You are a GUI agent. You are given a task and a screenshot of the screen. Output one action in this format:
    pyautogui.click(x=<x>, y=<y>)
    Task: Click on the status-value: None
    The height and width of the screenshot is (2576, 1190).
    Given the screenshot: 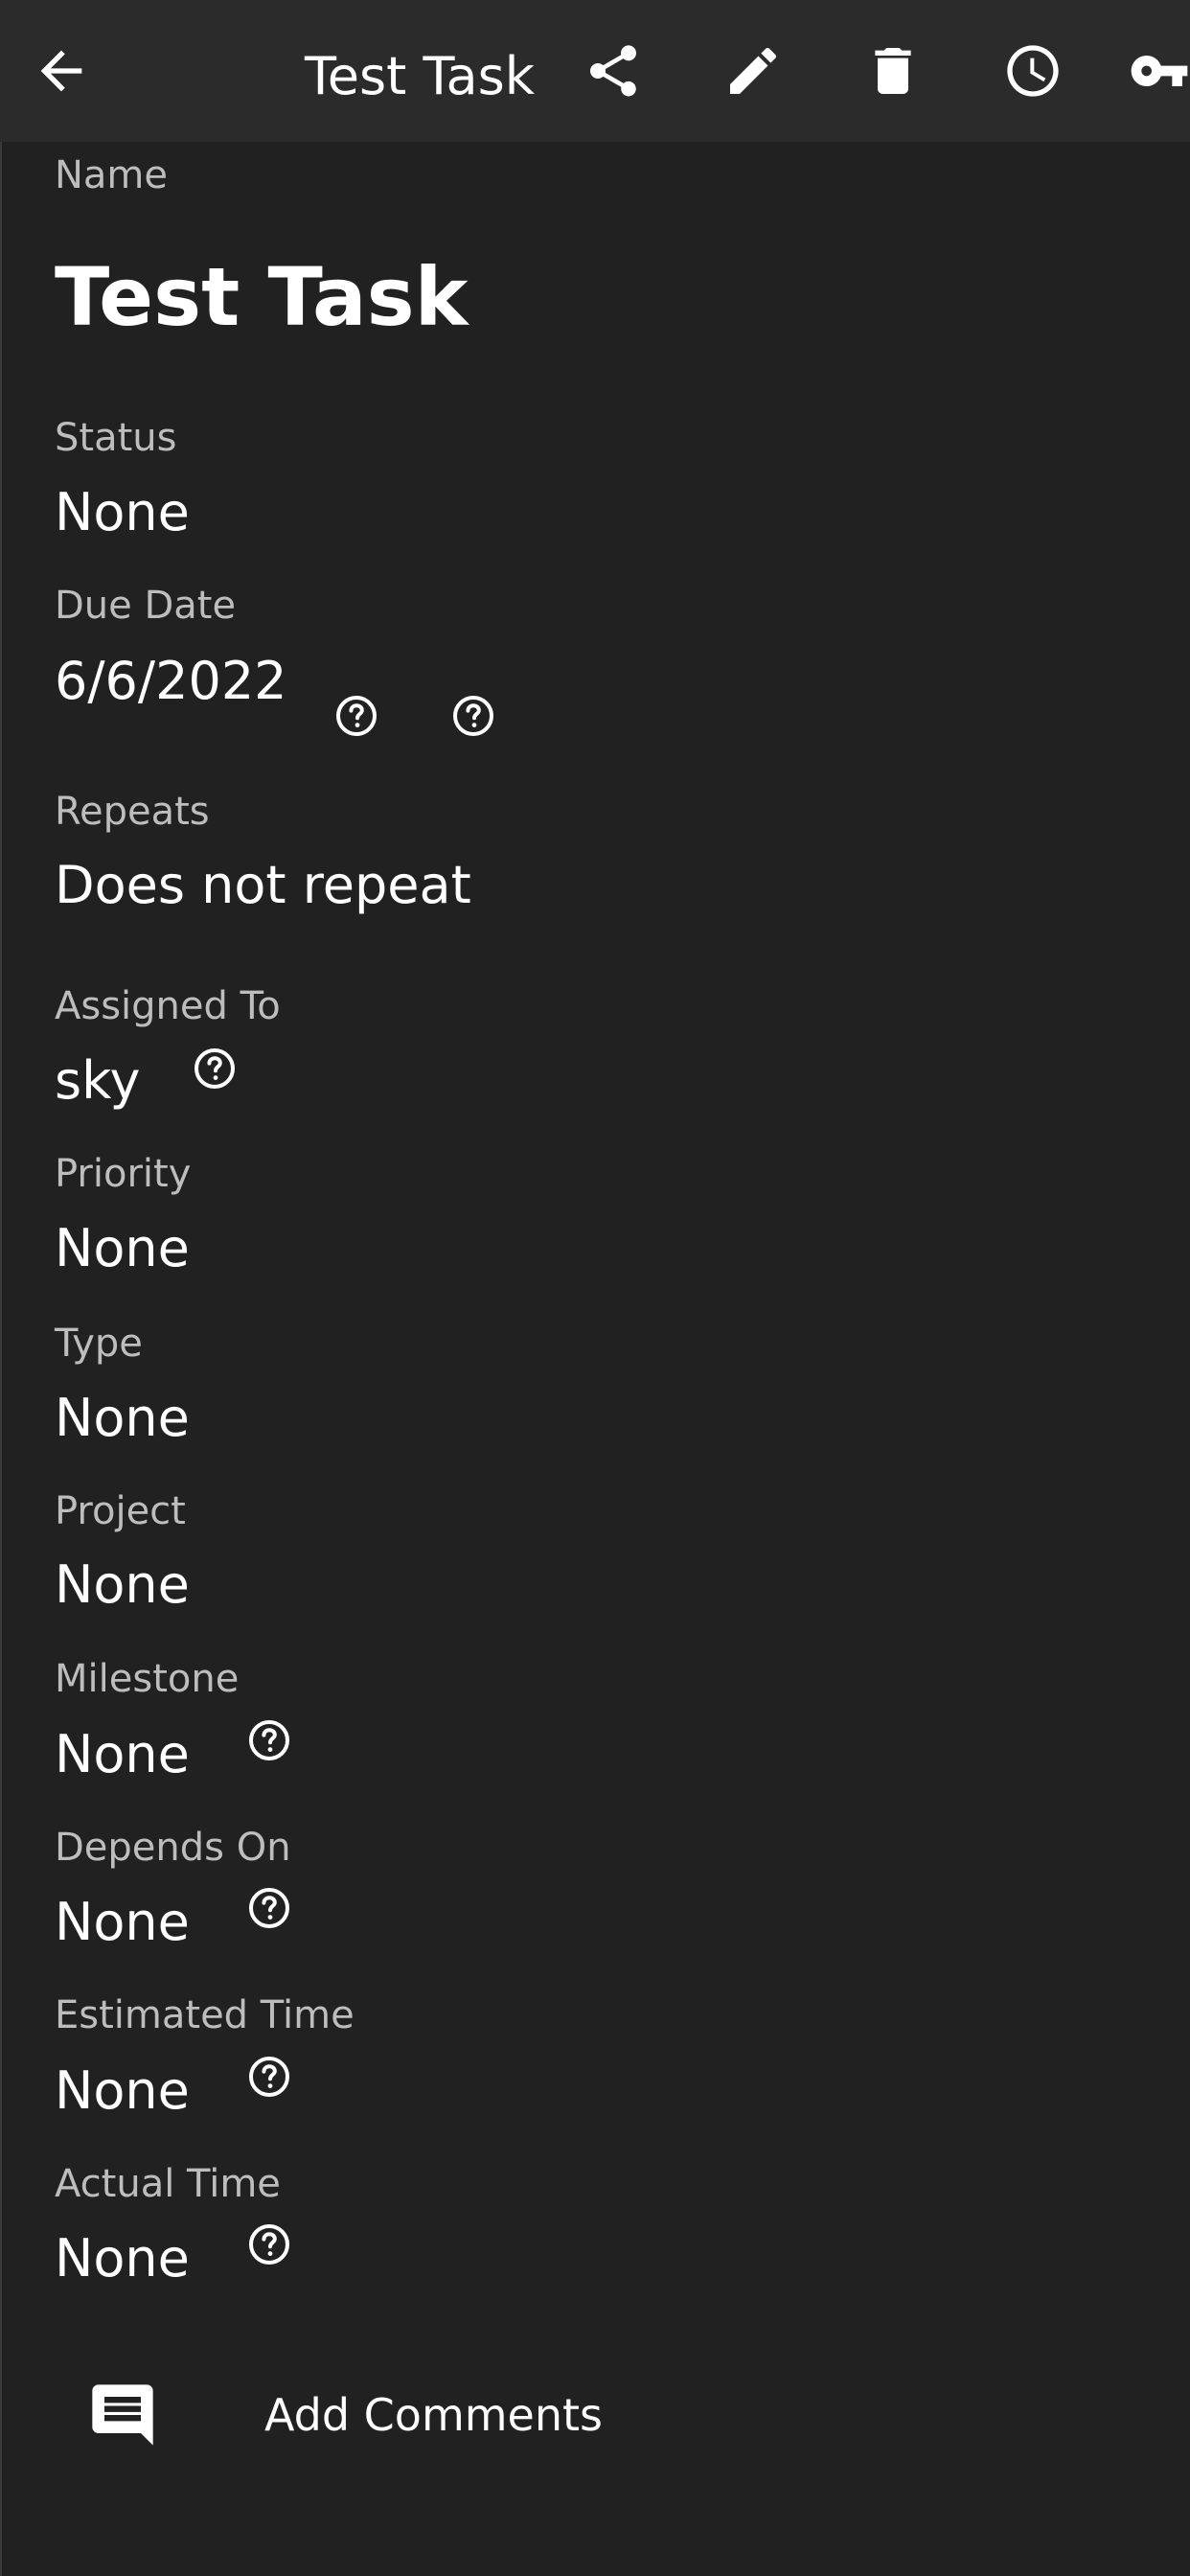 What is the action you would take?
    pyautogui.click(x=123, y=512)
    